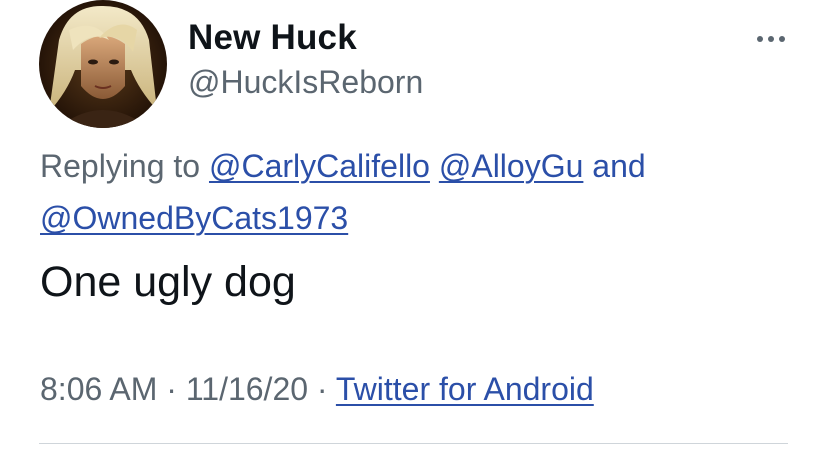 The width and height of the screenshot is (827, 463). What do you see at coordinates (194, 218) in the screenshot?
I see `mention-link: @OwnedByCats1973` at bounding box center [194, 218].